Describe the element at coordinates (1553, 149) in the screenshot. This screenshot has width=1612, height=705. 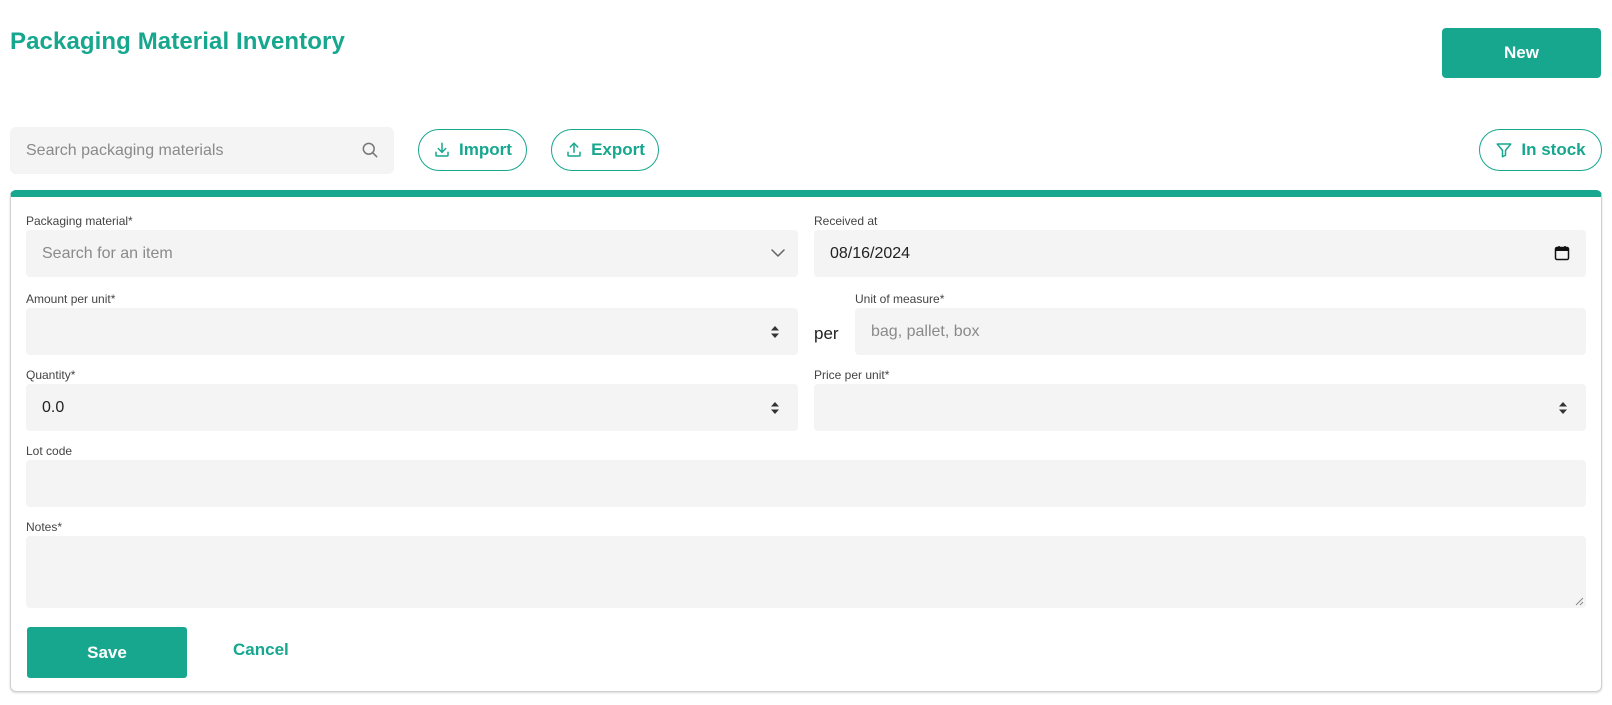
I see `in-stock-label: In stock` at that location.